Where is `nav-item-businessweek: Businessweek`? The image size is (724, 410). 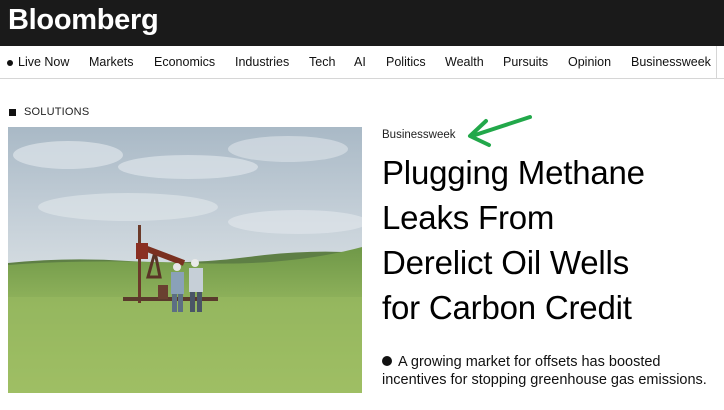
nav-item-businessweek: Businessweek is located at coordinates (671, 62).